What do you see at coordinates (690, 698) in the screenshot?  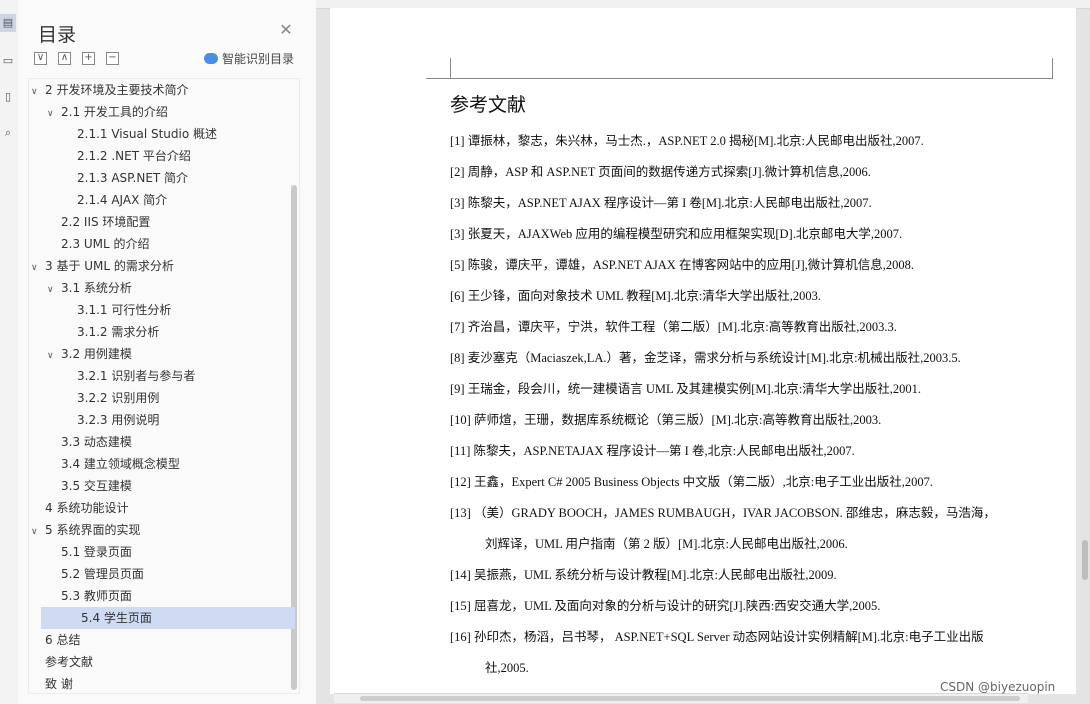 I see `horizontal-scroll-thumb` at bounding box center [690, 698].